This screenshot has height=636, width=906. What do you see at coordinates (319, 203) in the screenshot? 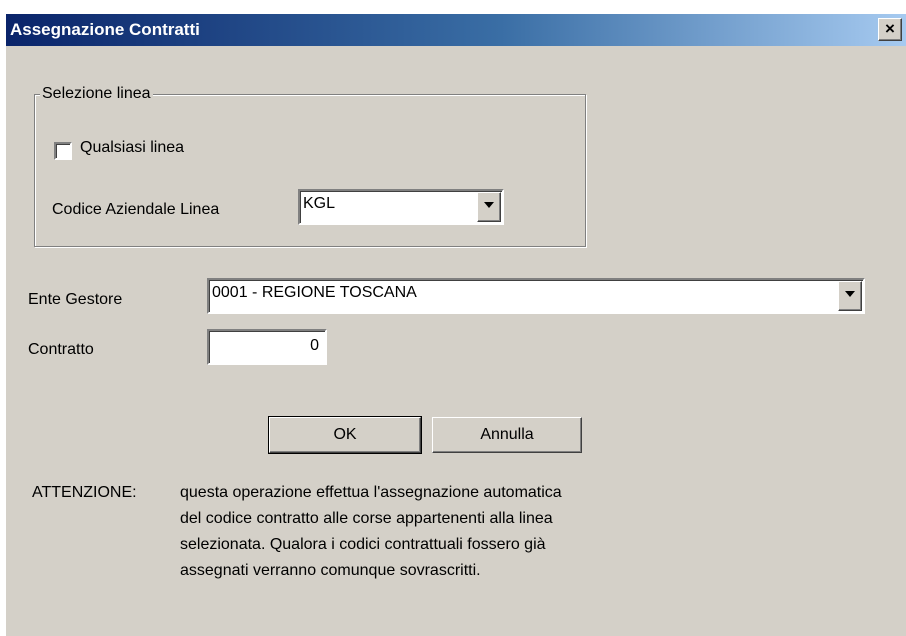
I see `codice-linea-value: KGL` at bounding box center [319, 203].